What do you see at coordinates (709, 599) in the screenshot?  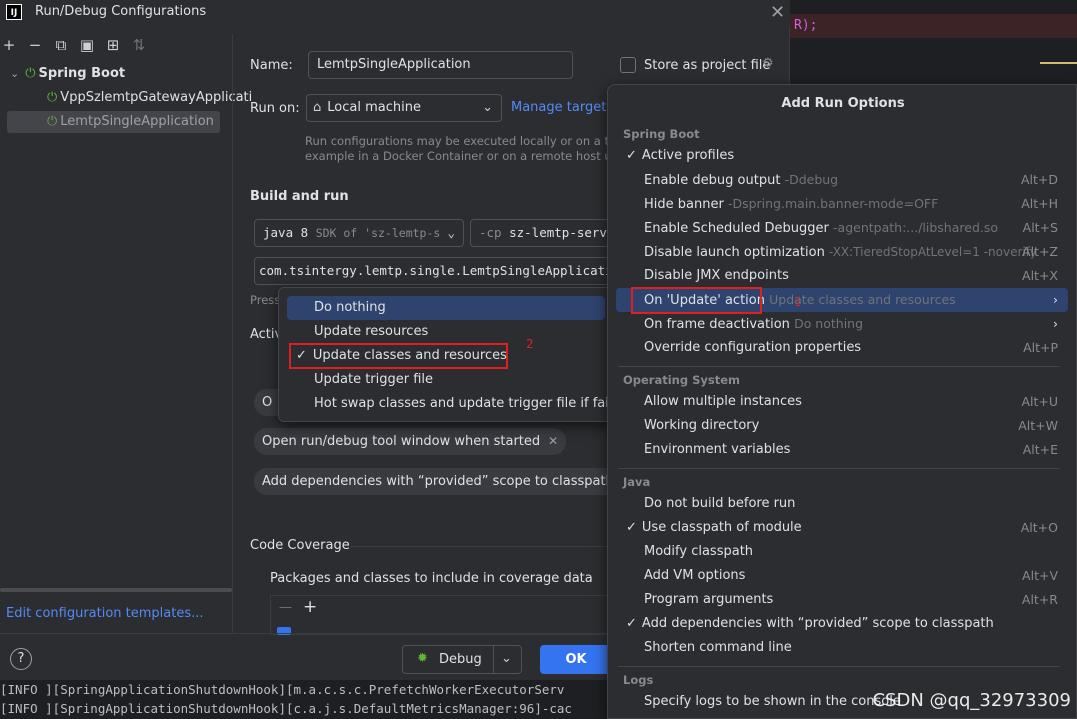 I see `menu-label: Program arguments` at bounding box center [709, 599].